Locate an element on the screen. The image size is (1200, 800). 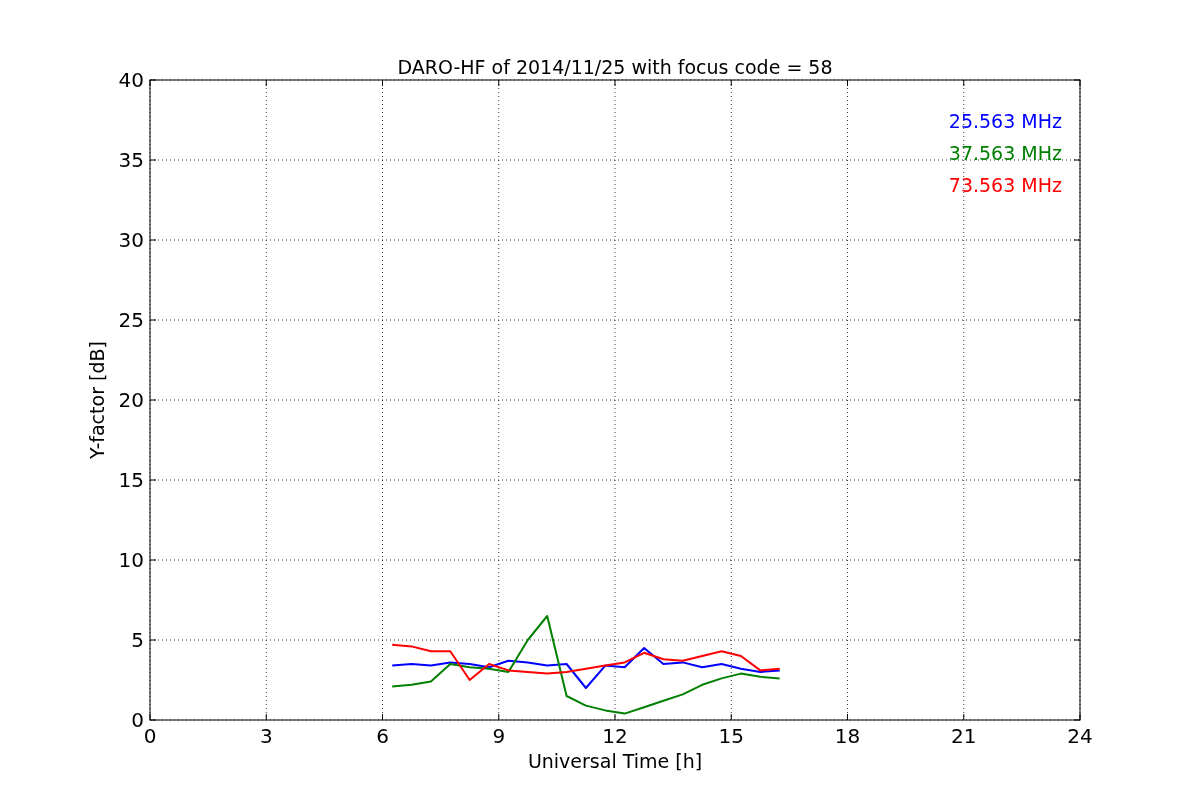
tick-label: 5 is located at coordinates (137, 640).